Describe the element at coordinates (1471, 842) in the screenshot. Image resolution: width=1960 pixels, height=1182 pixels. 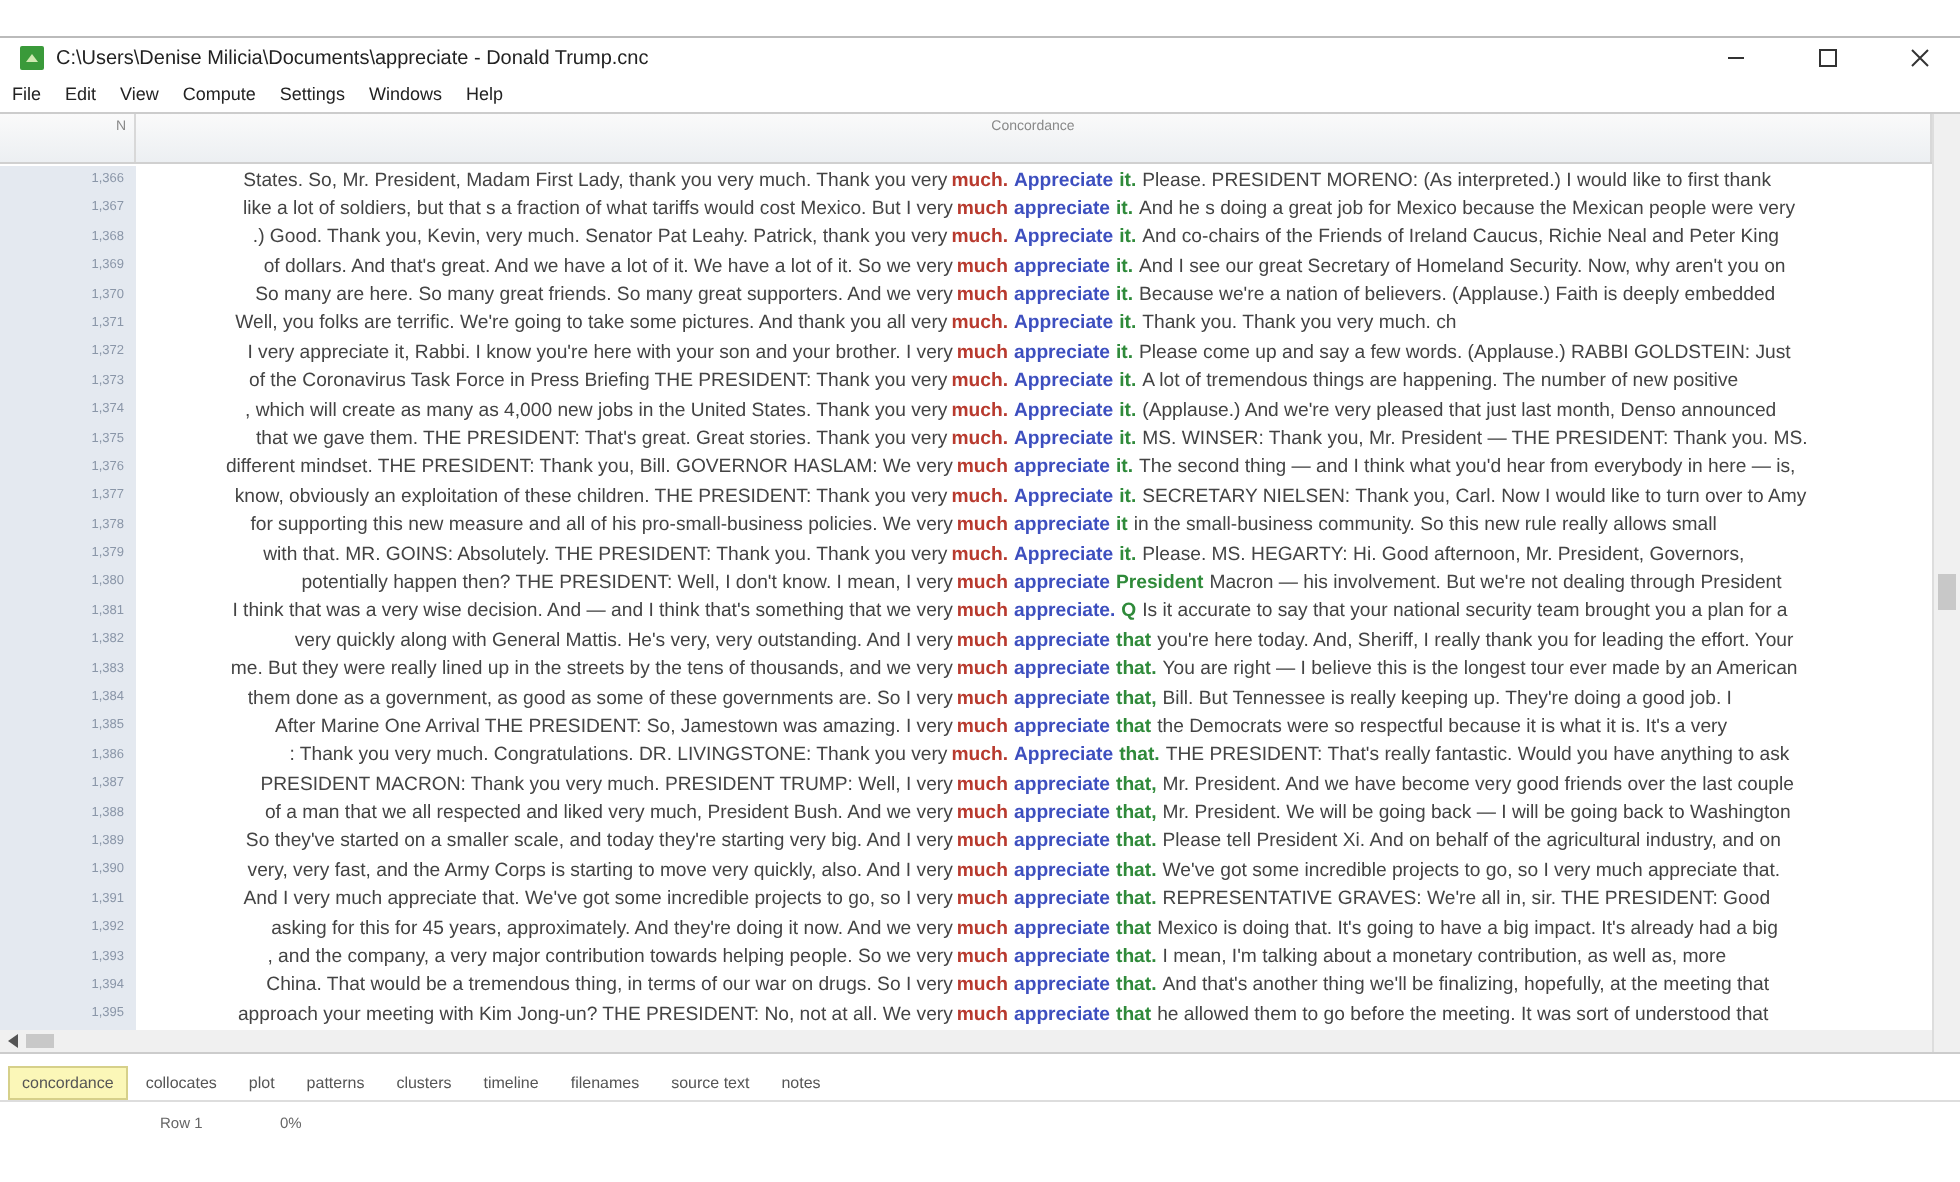
I see `right-context: Please tell President Xi. And on behalf of the agricultural industry, and on` at that location.